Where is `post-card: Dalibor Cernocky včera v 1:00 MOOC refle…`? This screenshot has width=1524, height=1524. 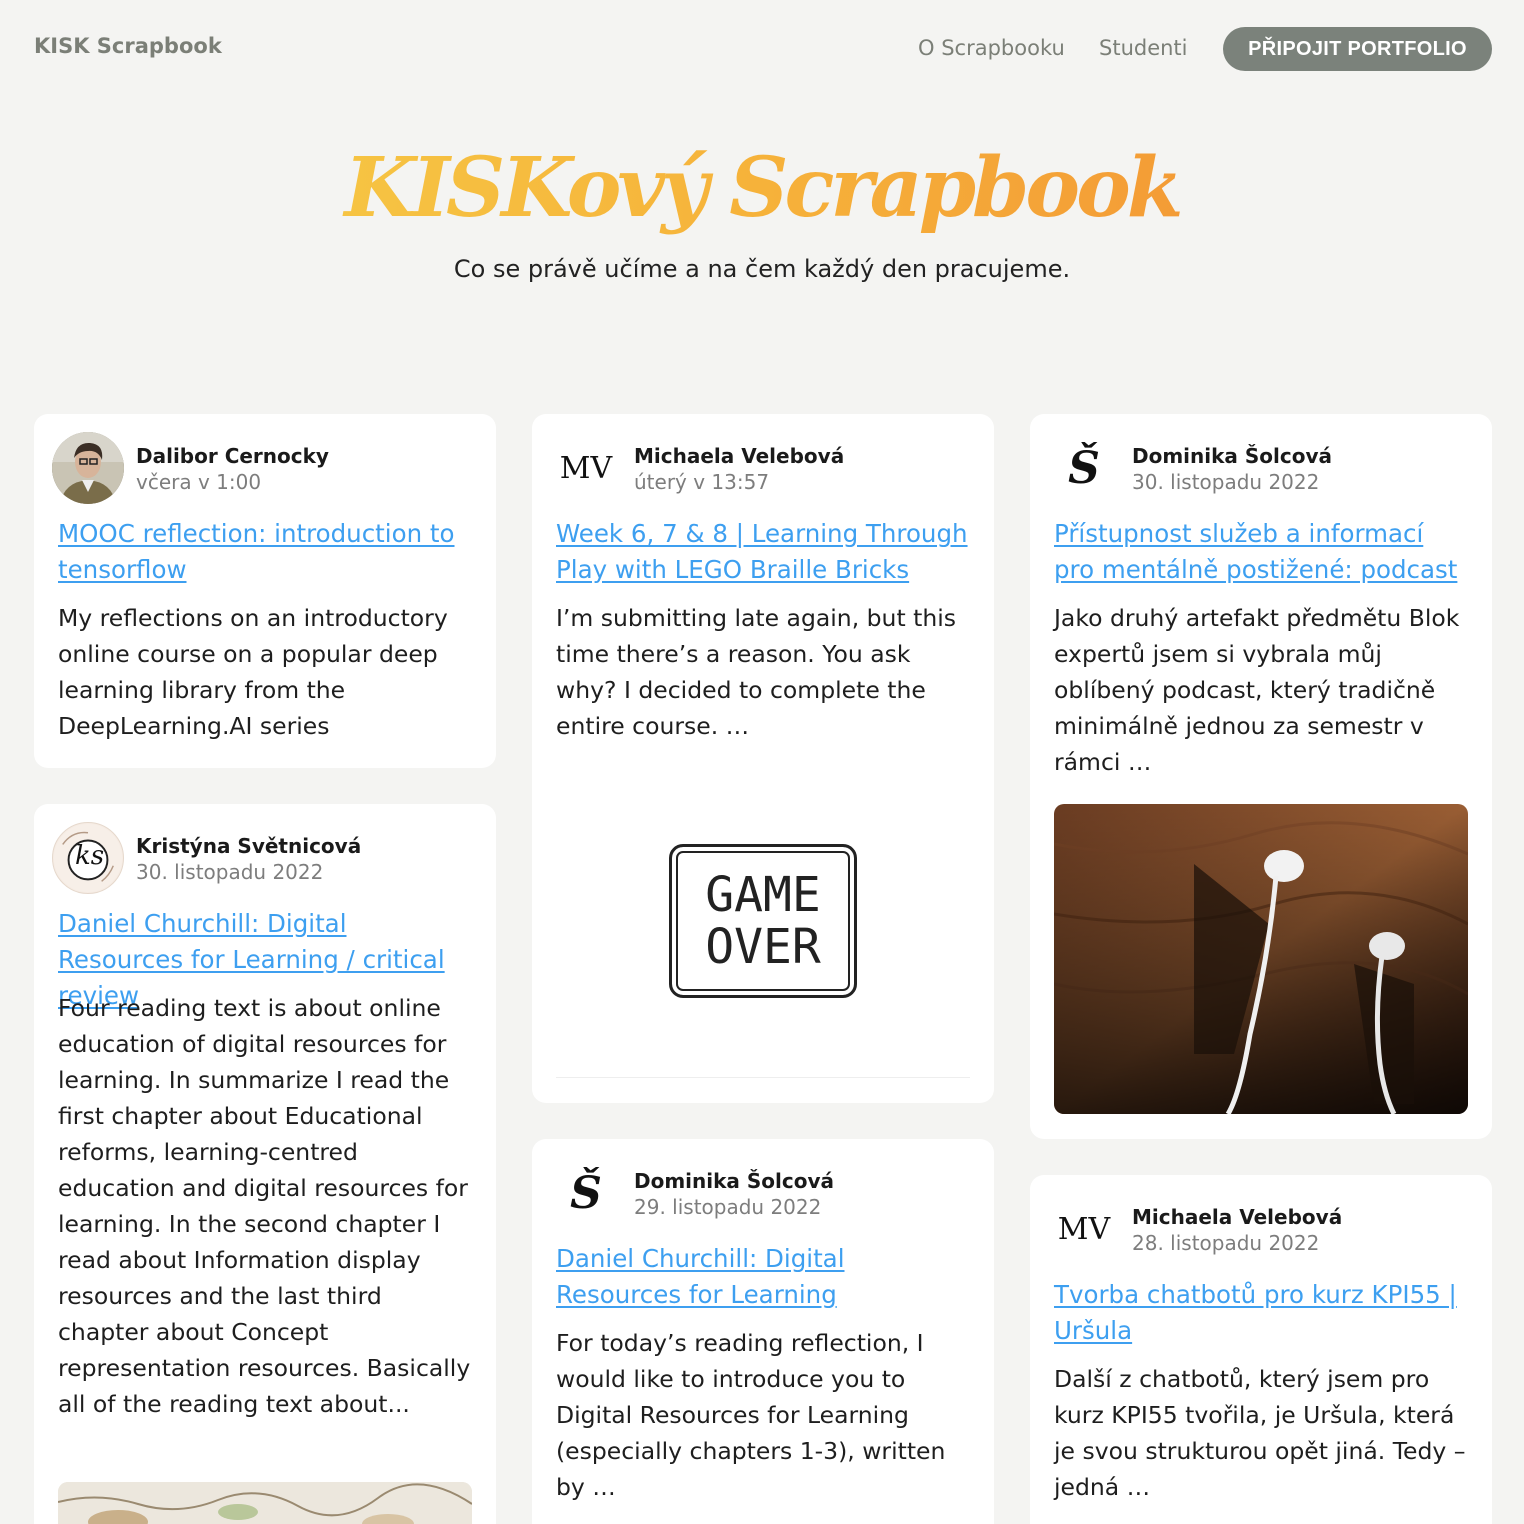 post-card: Dalibor Cernocky včera v 1:00 MOOC refle… is located at coordinates (265, 591).